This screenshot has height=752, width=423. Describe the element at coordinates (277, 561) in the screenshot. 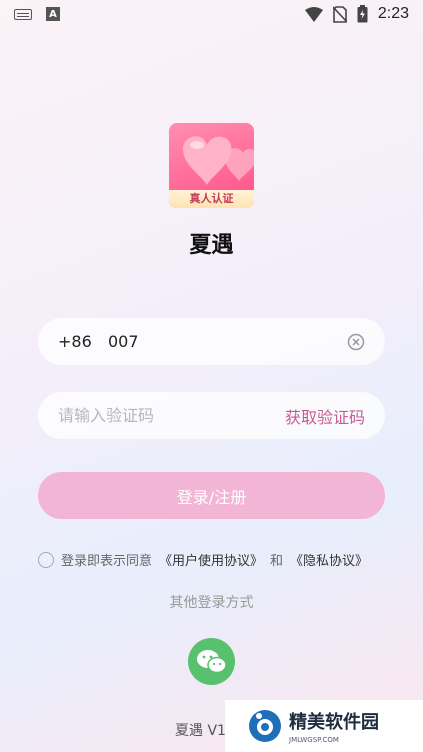

I see `agreement-and: 和` at that location.